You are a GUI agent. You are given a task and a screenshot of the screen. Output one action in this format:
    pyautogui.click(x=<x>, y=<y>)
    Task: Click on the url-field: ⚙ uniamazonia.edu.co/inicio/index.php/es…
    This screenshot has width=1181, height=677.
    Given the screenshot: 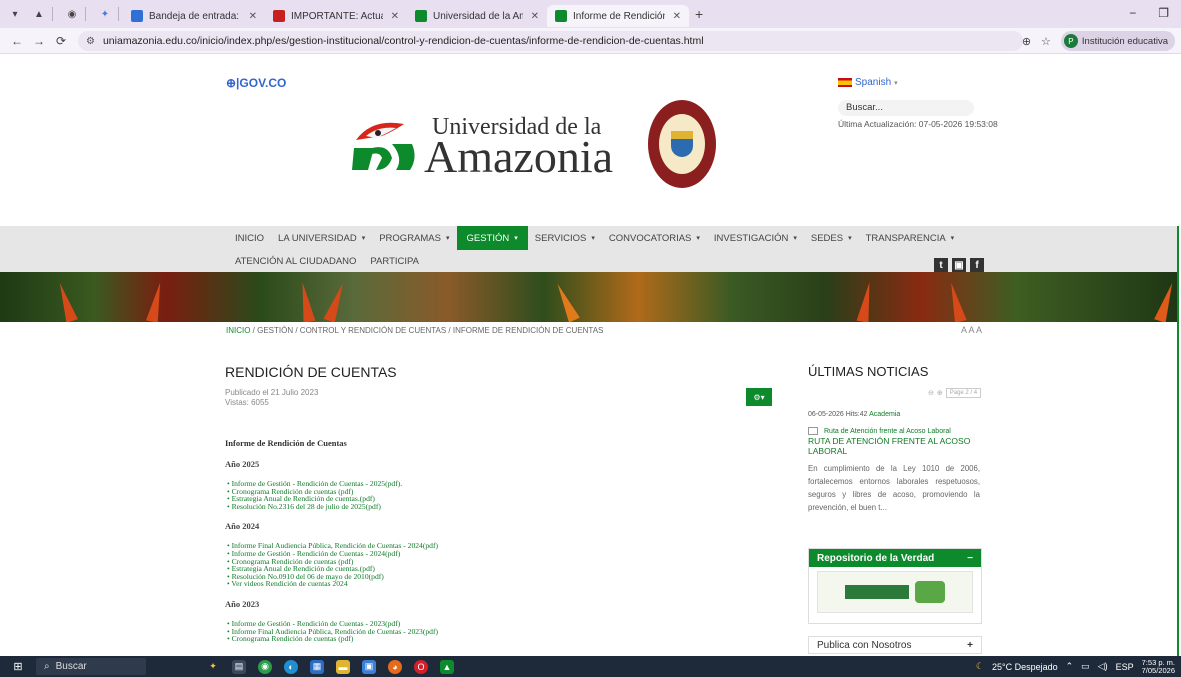 What is the action you would take?
    pyautogui.click(x=550, y=41)
    